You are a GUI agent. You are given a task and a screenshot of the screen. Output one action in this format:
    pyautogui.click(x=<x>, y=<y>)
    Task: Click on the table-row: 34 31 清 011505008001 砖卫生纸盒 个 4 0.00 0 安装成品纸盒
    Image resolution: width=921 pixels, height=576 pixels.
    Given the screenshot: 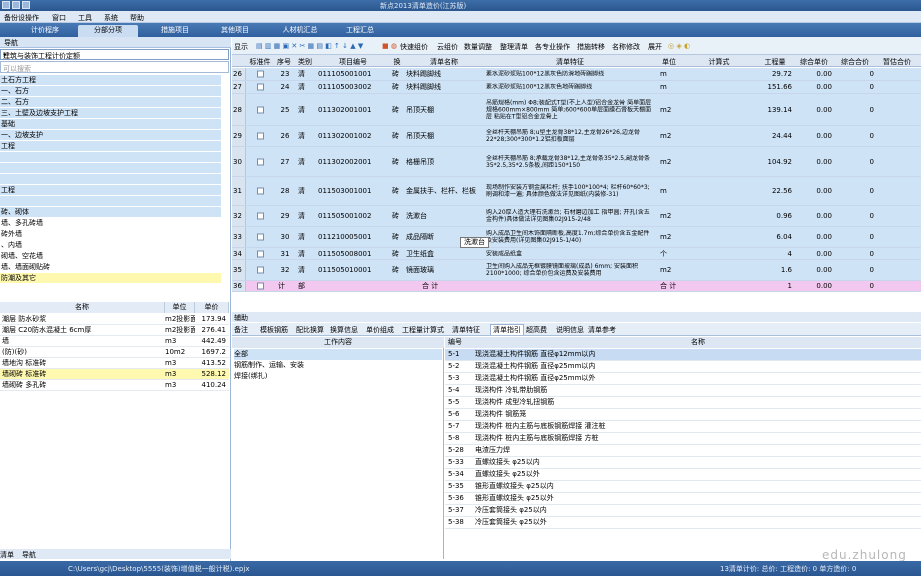 What is the action you would take?
    pyautogui.click(x=576, y=254)
    